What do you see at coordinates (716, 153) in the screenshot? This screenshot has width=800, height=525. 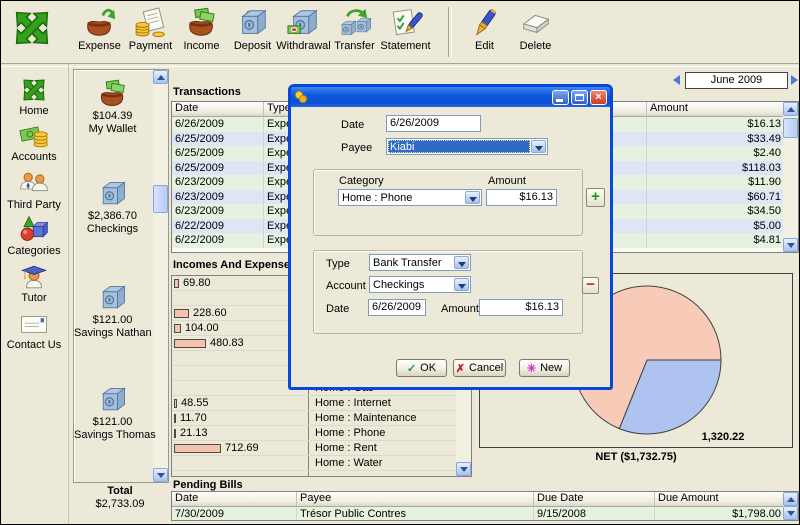 I see `cell-amount: $2.40` at bounding box center [716, 153].